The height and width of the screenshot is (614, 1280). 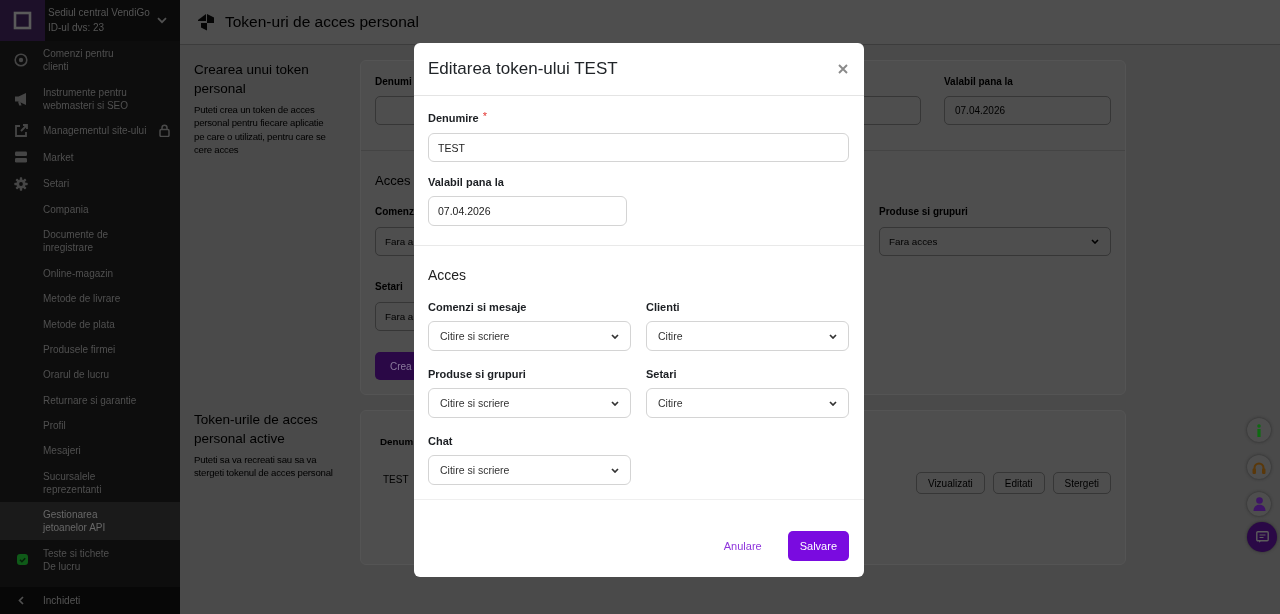 What do you see at coordinates (90, 209) in the screenshot?
I see `sidebar-item: Compania` at bounding box center [90, 209].